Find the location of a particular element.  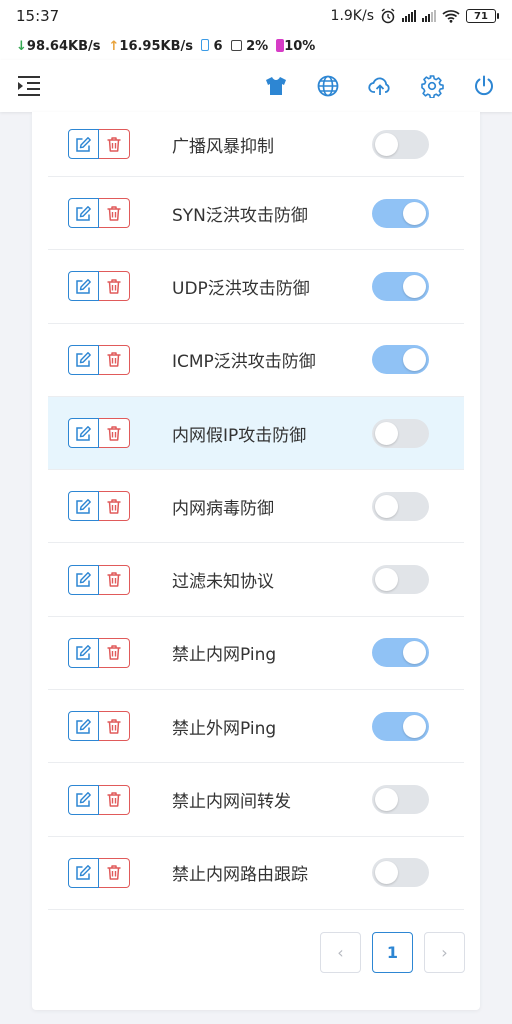

network-speed: 1.9K/s is located at coordinates (352, 16).